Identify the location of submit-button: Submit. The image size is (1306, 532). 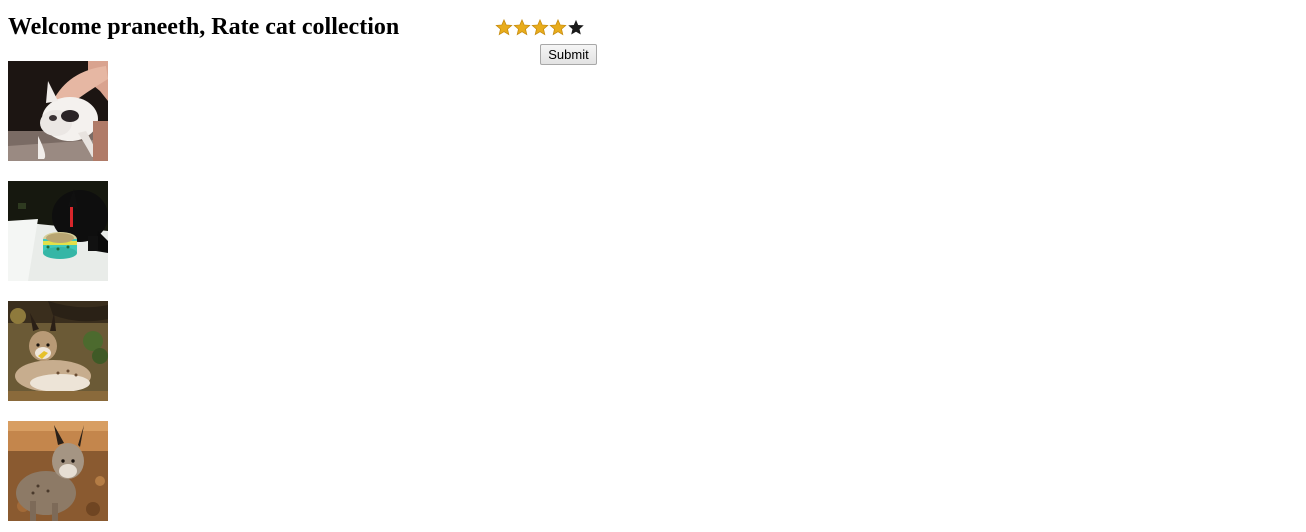
(568, 54).